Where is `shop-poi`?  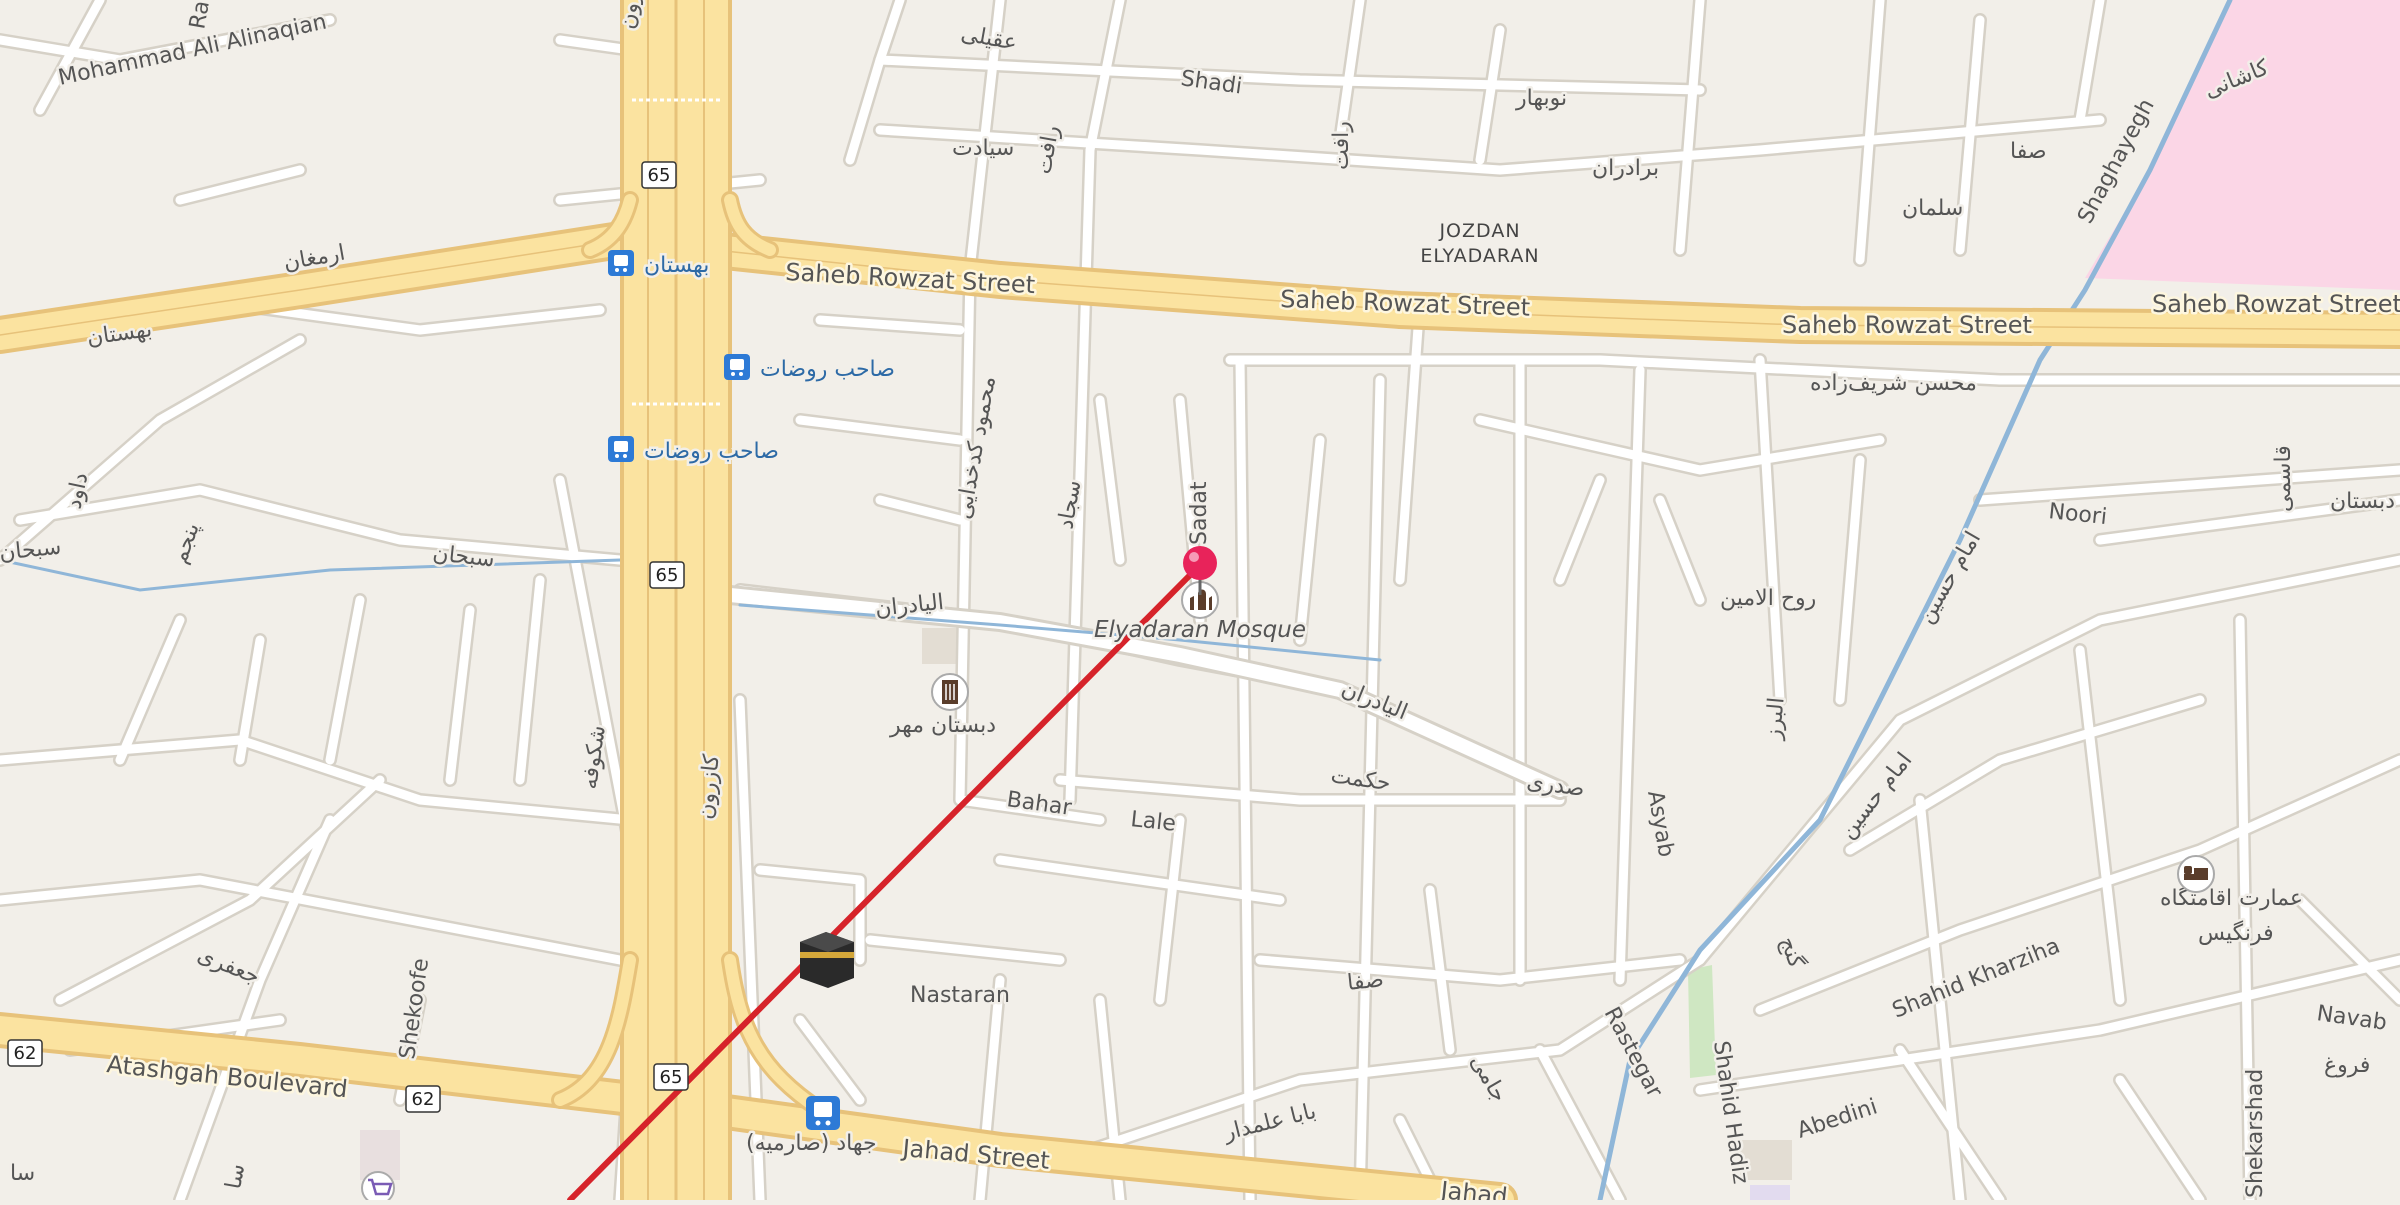 shop-poi is located at coordinates (378, 1188).